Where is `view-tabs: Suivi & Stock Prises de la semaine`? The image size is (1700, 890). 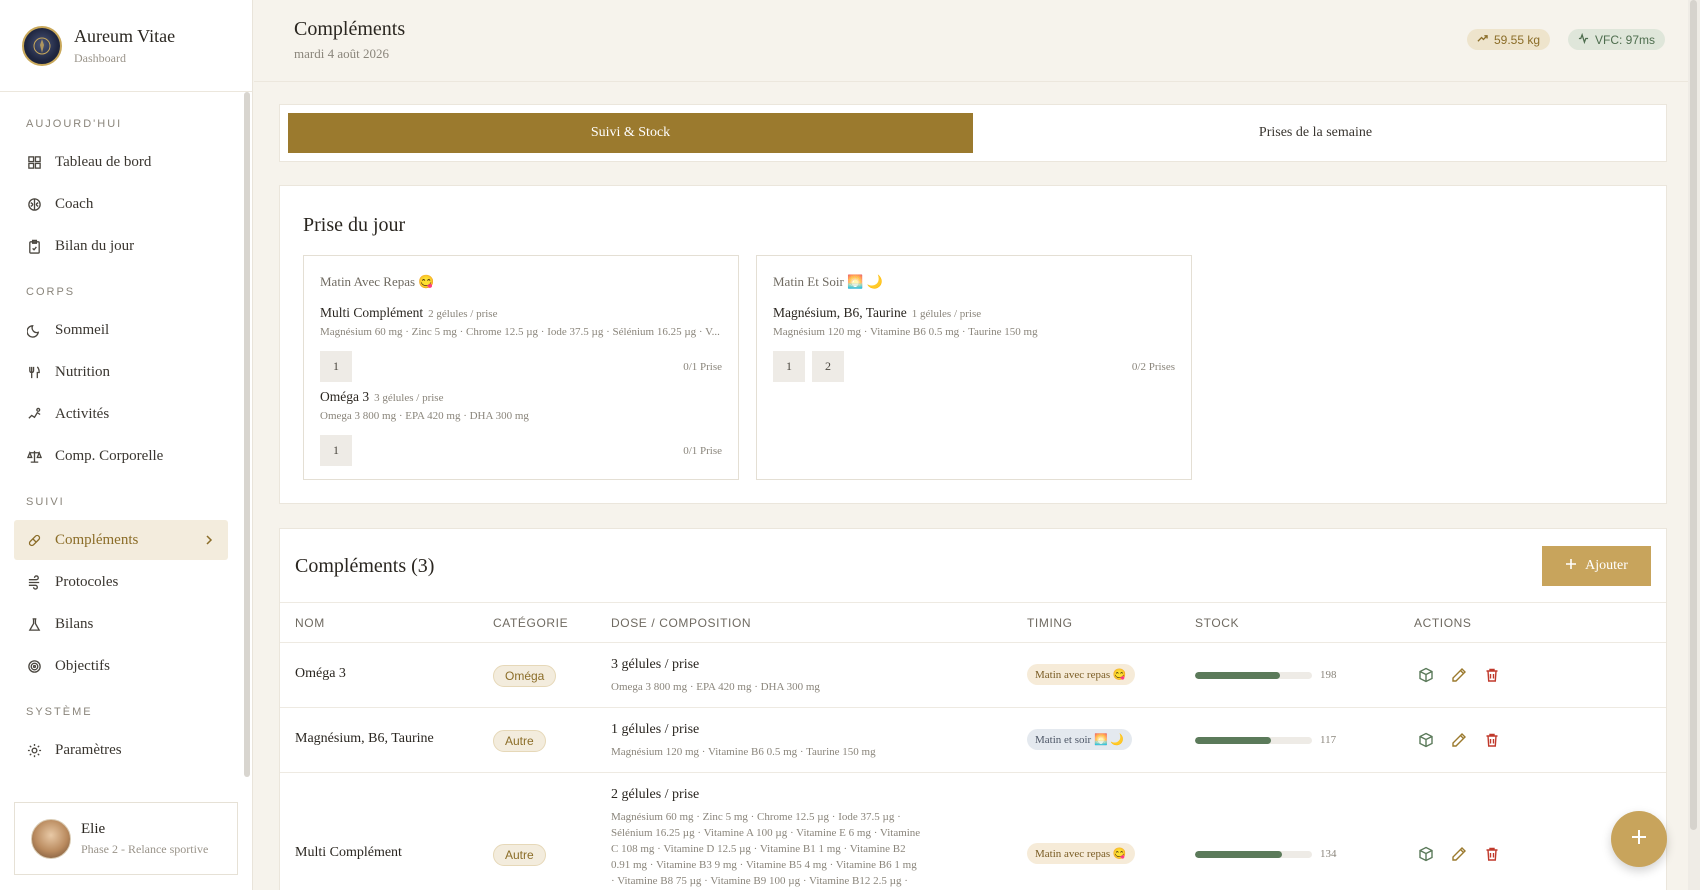
view-tabs: Suivi & Stock Prises de la semaine is located at coordinates (973, 133).